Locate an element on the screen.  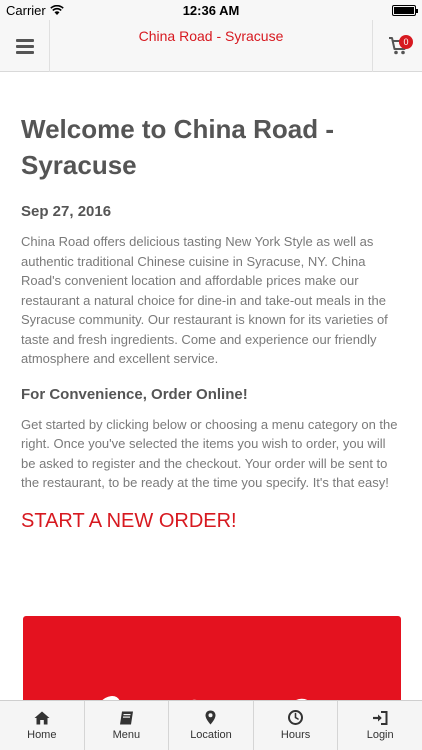
tab-home: Home is located at coordinates (42, 725).